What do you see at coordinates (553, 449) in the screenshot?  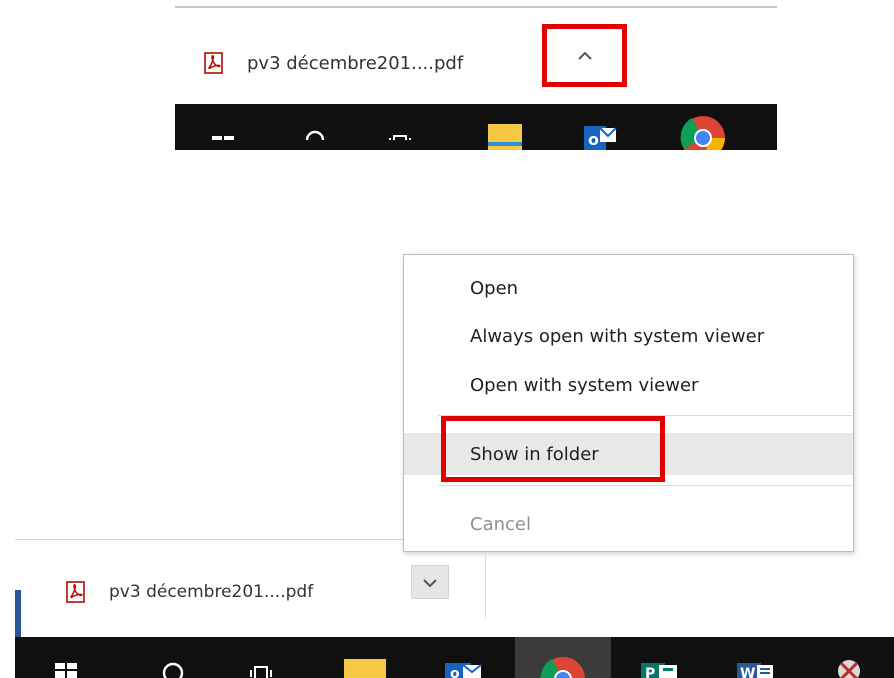 I see `red-highlight-box` at bounding box center [553, 449].